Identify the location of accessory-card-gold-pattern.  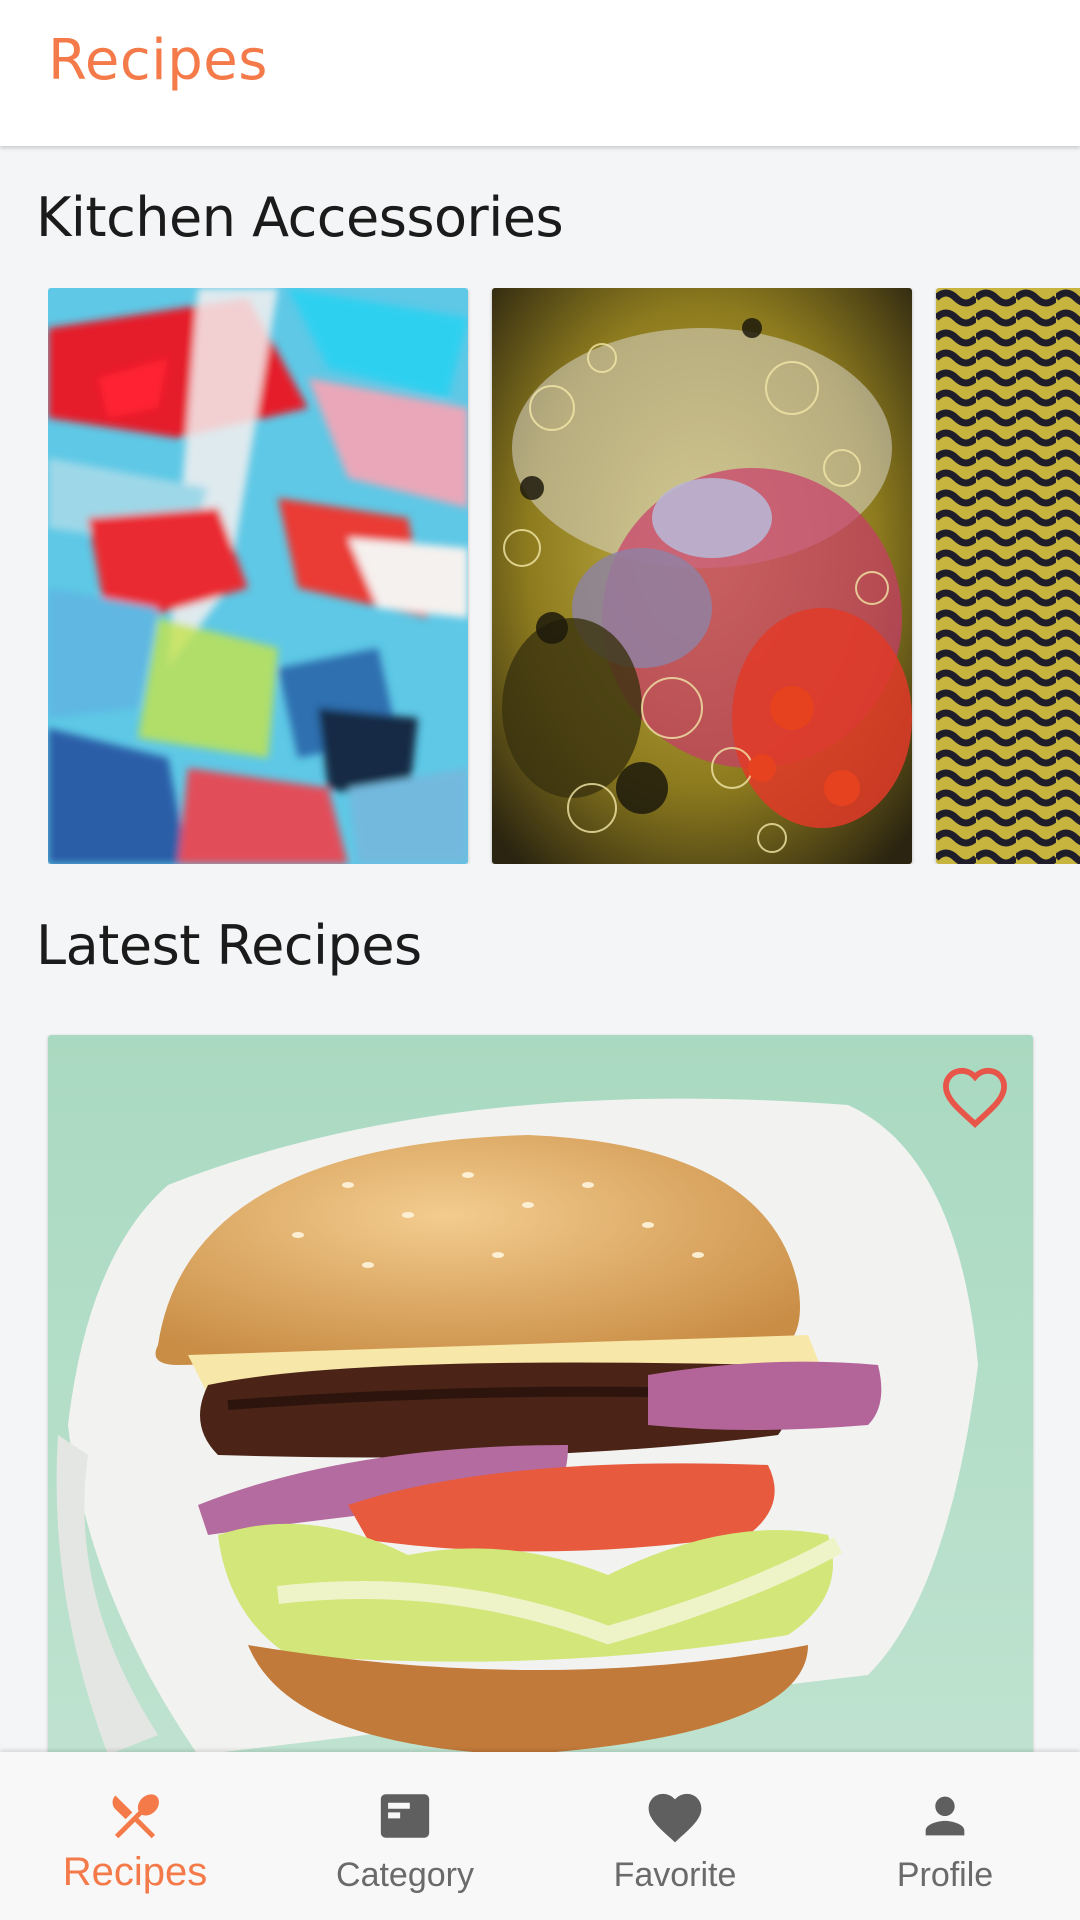
(1008, 576).